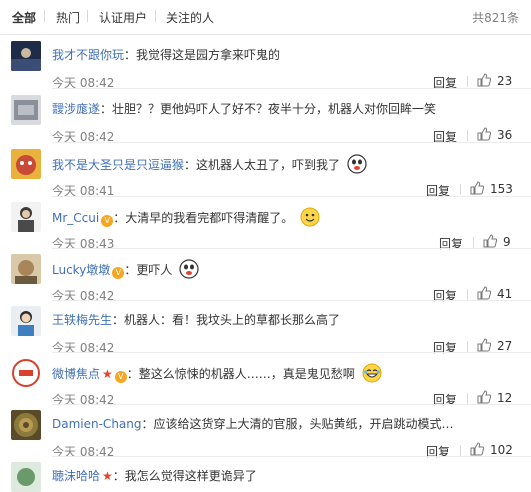 Image resolution: width=531 pixels, height=492 pixels. I want to click on comment-text: ：我觉得这是园方拿来吓鬼的, so click(202, 55).